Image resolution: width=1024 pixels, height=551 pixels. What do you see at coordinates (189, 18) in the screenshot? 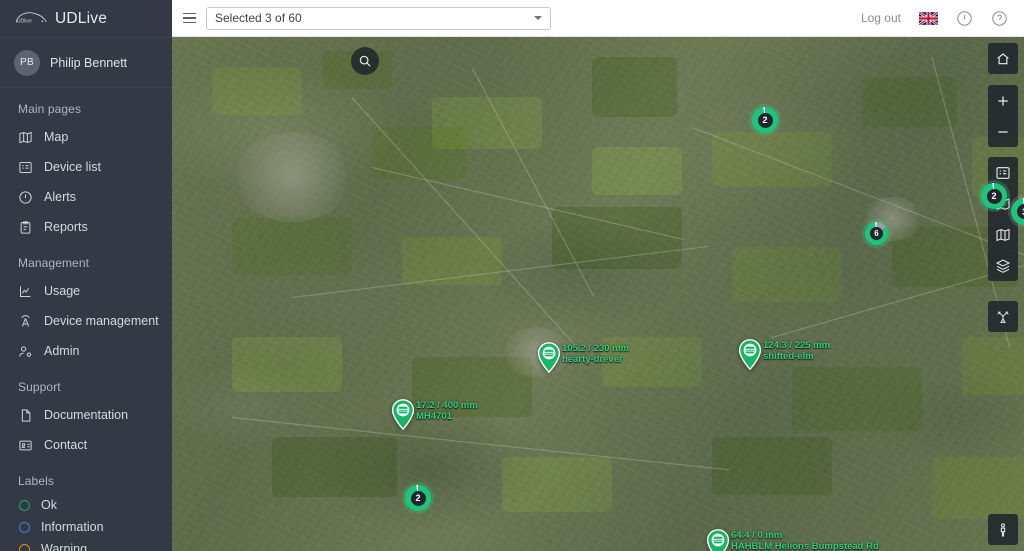
I see `hamburger-icon` at bounding box center [189, 18].